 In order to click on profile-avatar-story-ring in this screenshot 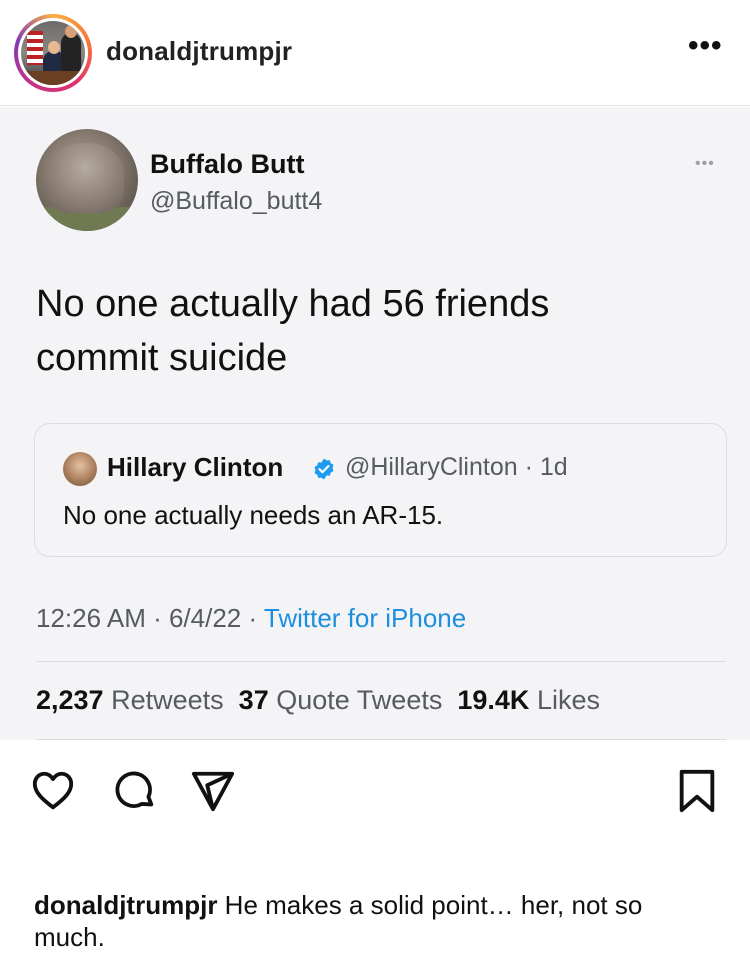, I will do `click(53, 53)`.